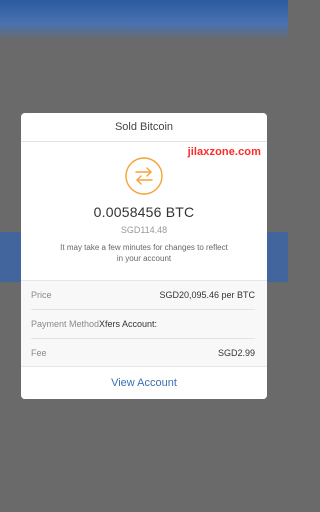  Describe the element at coordinates (236, 353) in the screenshot. I see `fee-value: SGD2.99` at that location.